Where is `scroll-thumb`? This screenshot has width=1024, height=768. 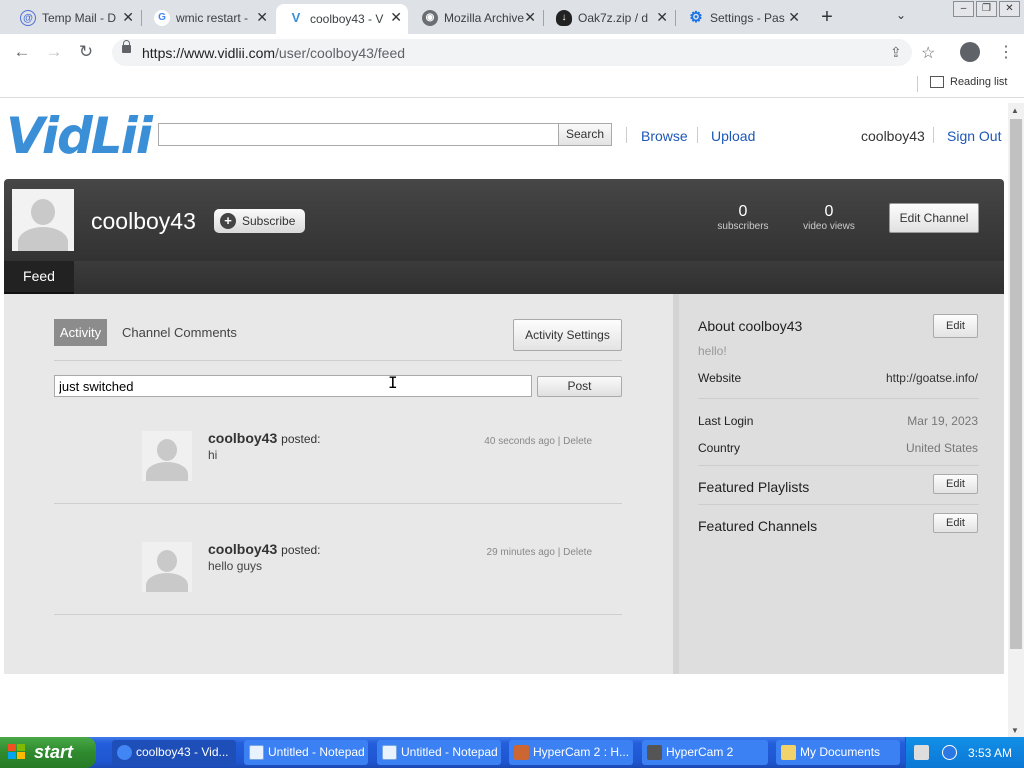
scroll-thumb is located at coordinates (1016, 384).